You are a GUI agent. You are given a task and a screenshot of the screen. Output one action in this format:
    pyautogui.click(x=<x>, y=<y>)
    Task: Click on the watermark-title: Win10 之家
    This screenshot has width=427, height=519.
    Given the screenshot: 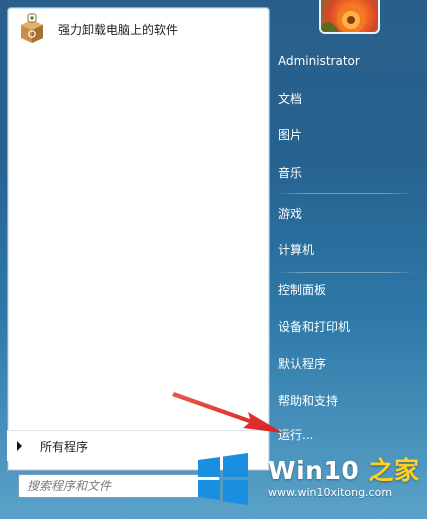 What is the action you would take?
    pyautogui.click(x=343, y=469)
    